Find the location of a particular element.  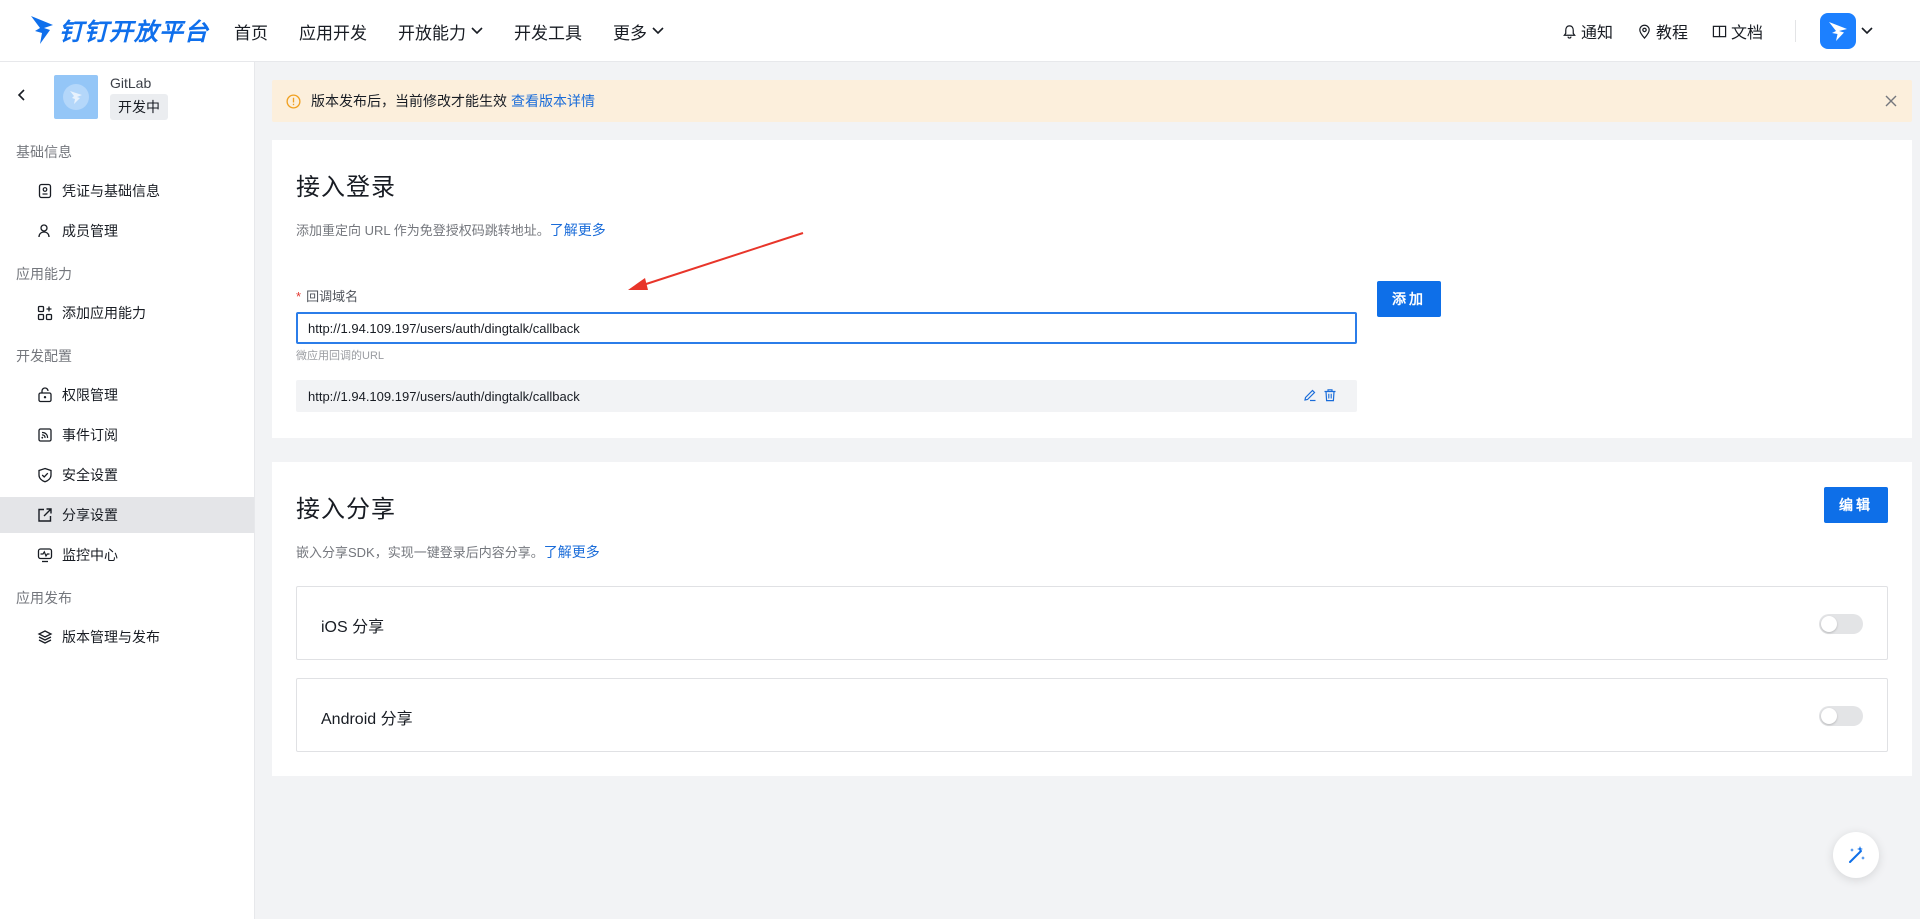

avatar is located at coordinates (1838, 31).